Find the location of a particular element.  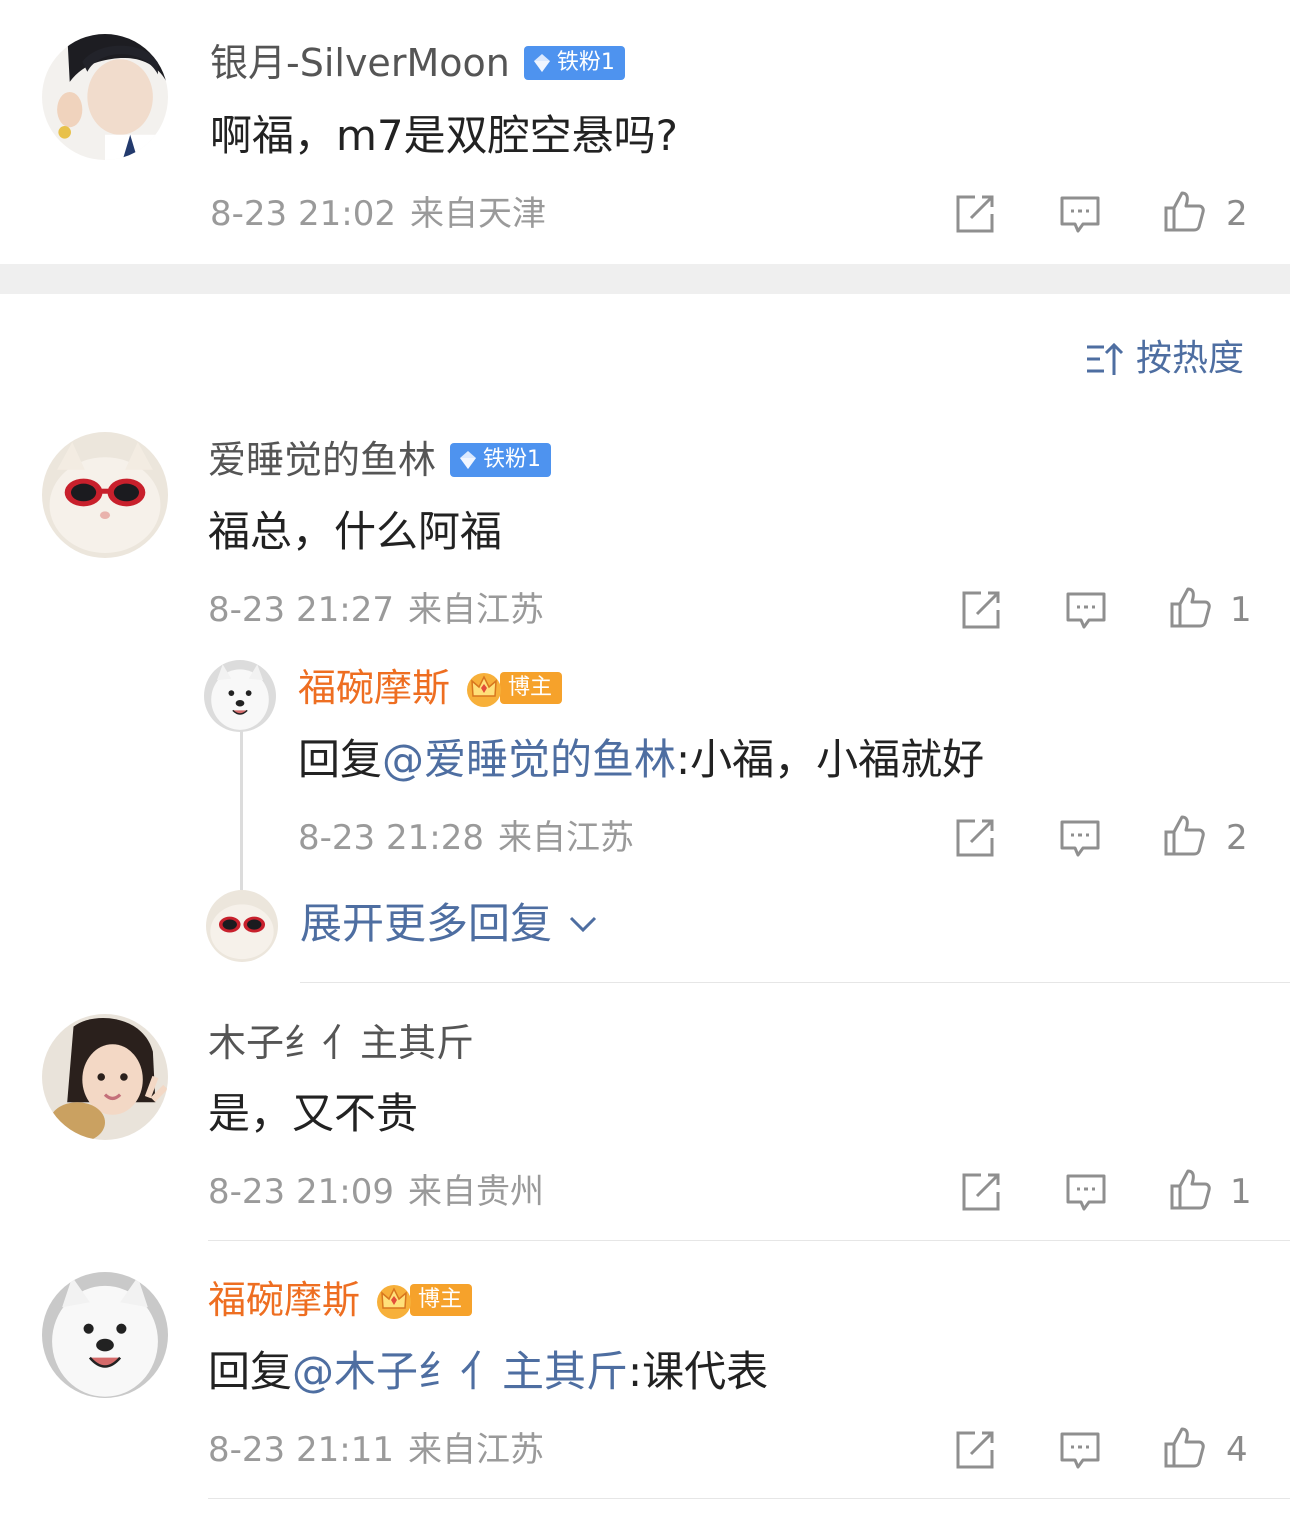

sort-icon is located at coordinates (1105, 358).